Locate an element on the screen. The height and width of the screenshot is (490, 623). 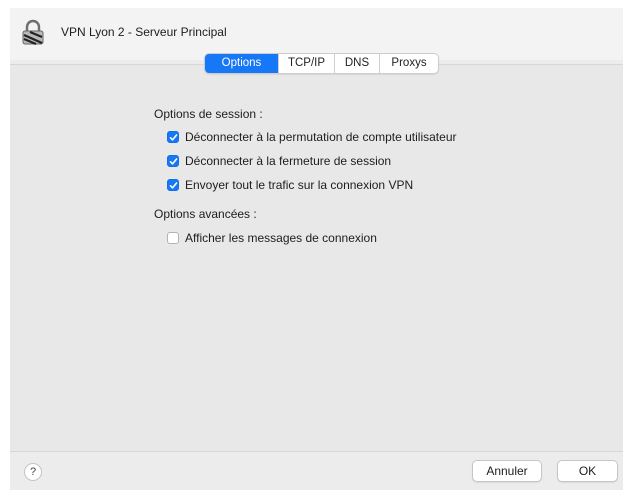
tab-tcp-ip: TCP/IP is located at coordinates (306, 63).